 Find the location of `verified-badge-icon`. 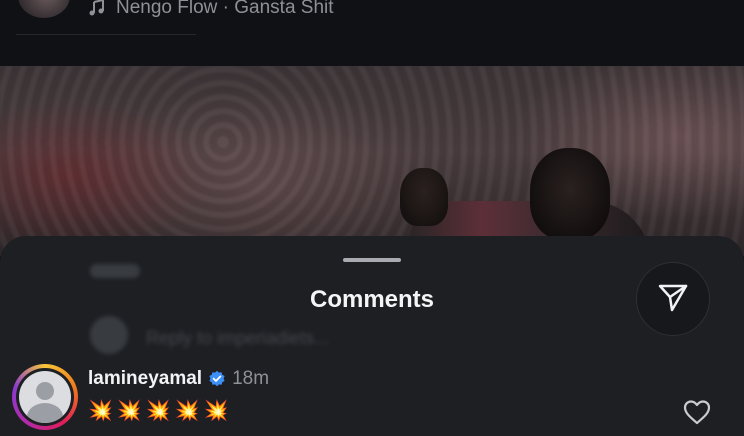

verified-badge-icon is located at coordinates (217, 379).